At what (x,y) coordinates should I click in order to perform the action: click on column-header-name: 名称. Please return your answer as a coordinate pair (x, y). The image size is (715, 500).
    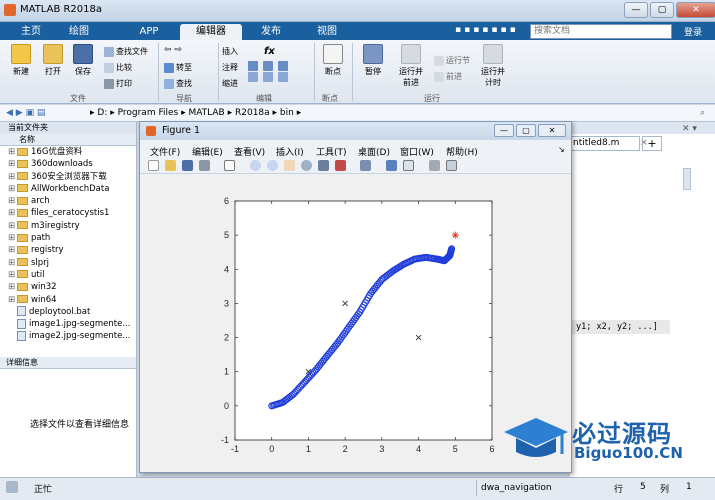
    Looking at the image, I should click on (68, 140).